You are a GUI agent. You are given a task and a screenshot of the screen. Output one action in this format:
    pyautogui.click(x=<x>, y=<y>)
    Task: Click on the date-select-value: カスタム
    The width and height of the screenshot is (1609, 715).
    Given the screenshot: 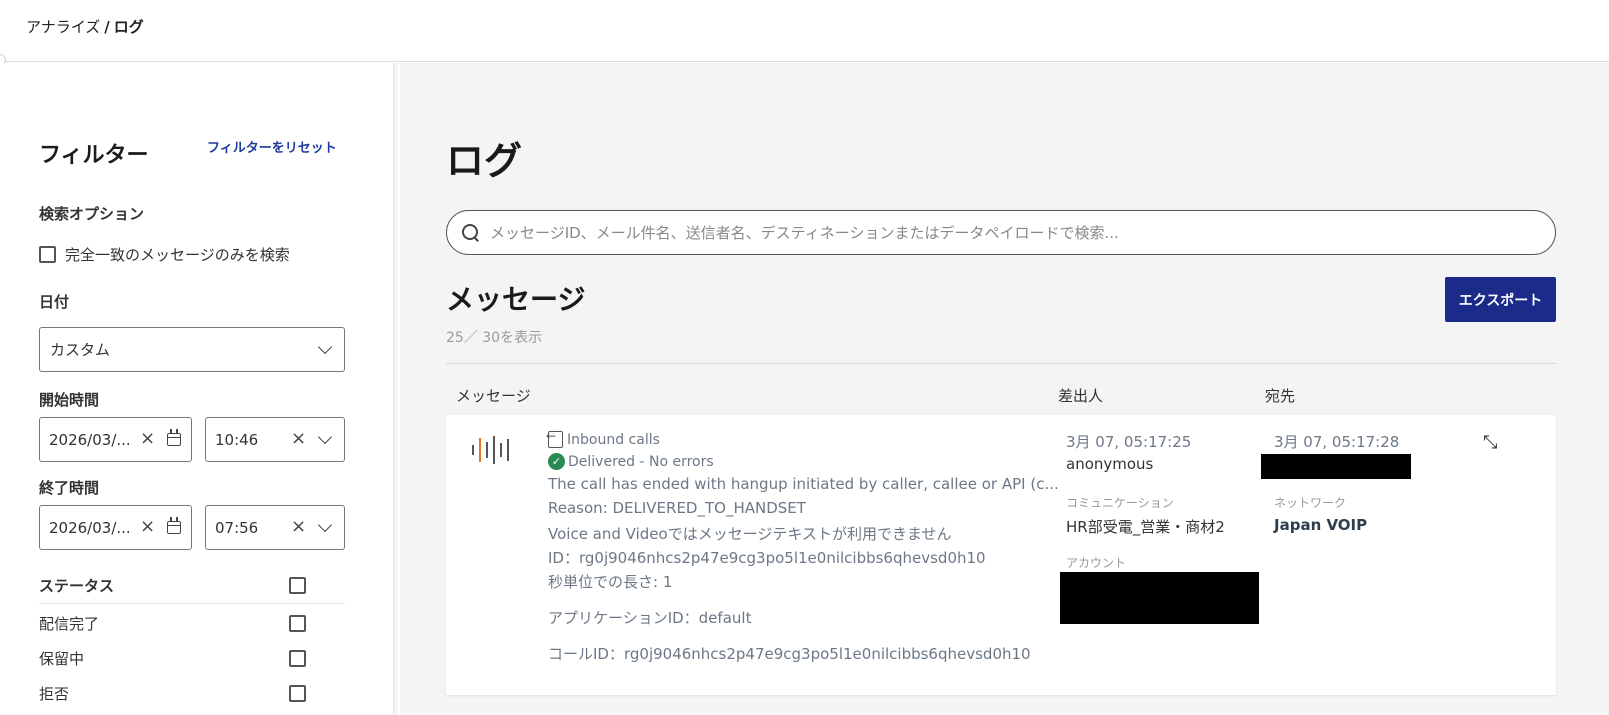 What is the action you would take?
    pyautogui.click(x=80, y=350)
    